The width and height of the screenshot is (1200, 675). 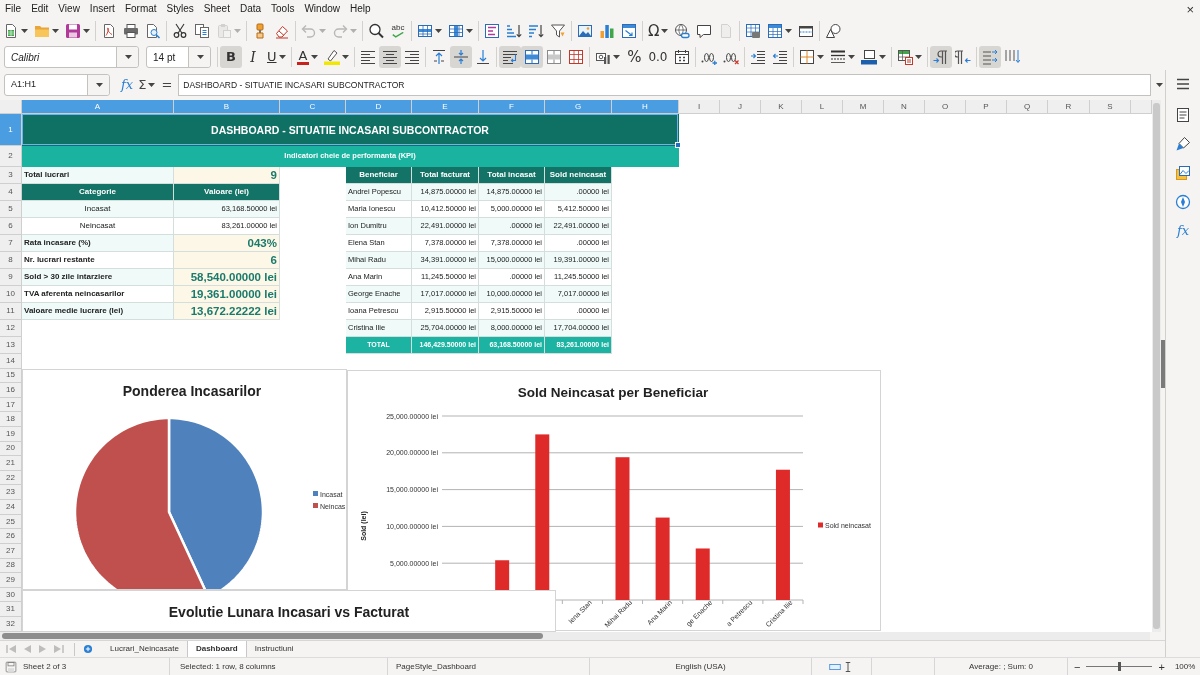 I want to click on spelling-button: abc, so click(x=398, y=31).